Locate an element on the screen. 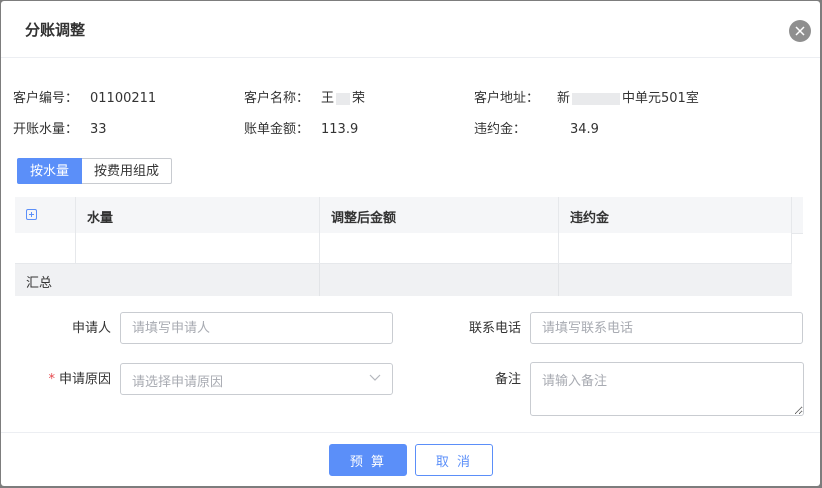  tab-by-water: 按水量 is located at coordinates (50, 171).